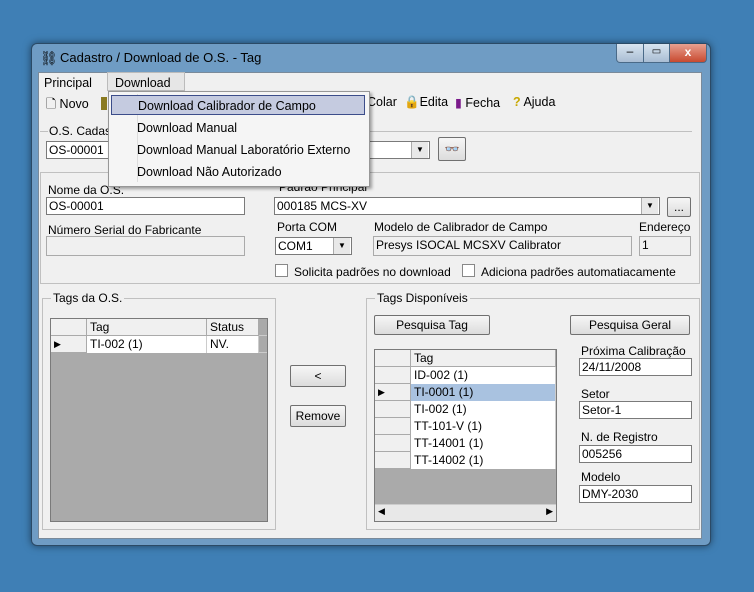  I want to click on scroll-left-icon: ◀, so click(381, 511).